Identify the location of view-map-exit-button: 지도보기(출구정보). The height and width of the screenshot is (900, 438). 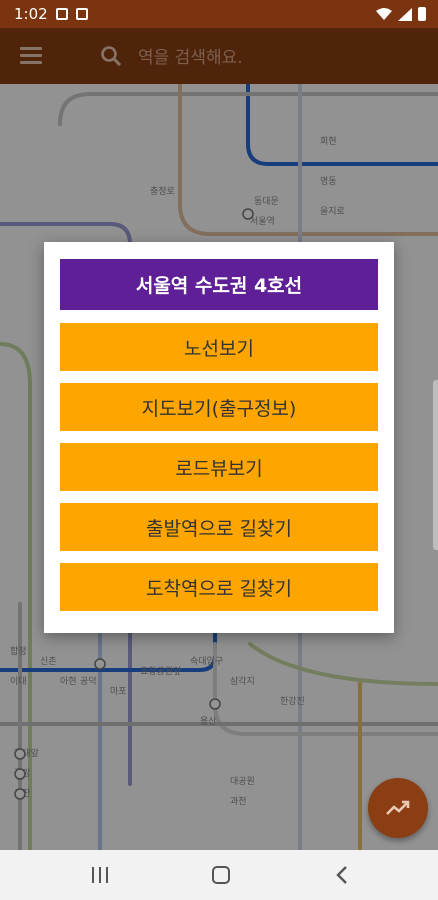
(219, 407).